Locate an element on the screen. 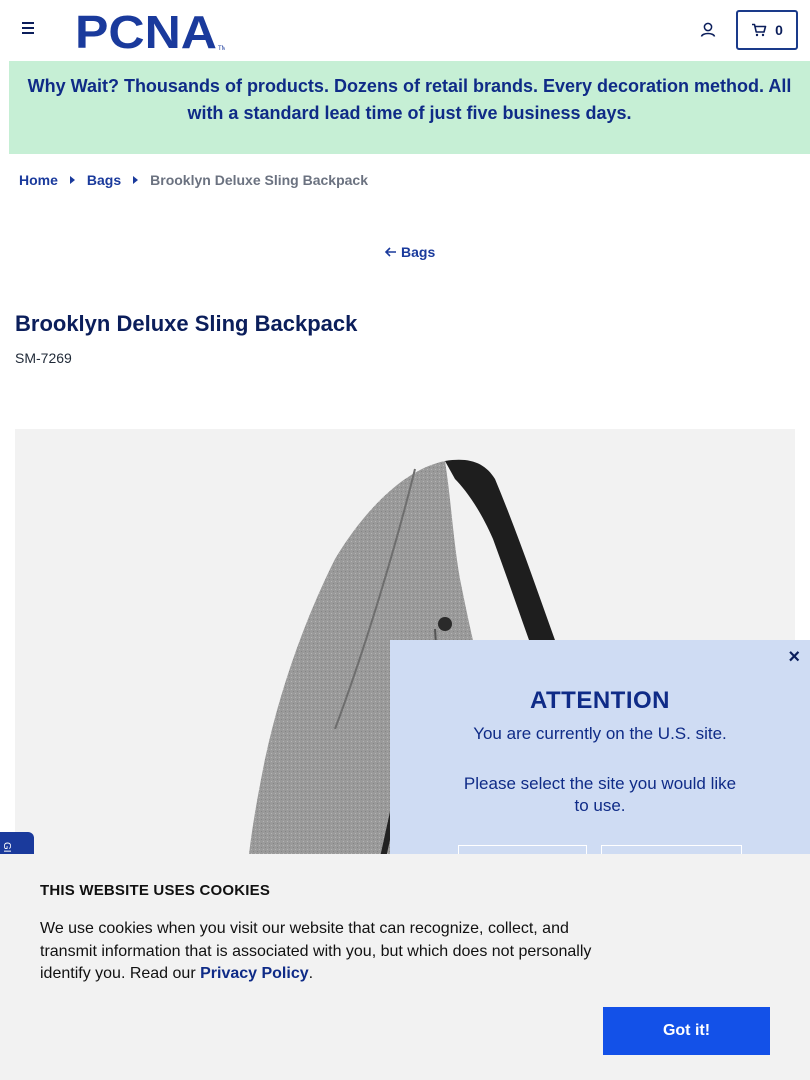 The image size is (810, 1080). breadcrumb: Home Bags Brooklyn Deluxe Sling Backpack is located at coordinates (193, 180).